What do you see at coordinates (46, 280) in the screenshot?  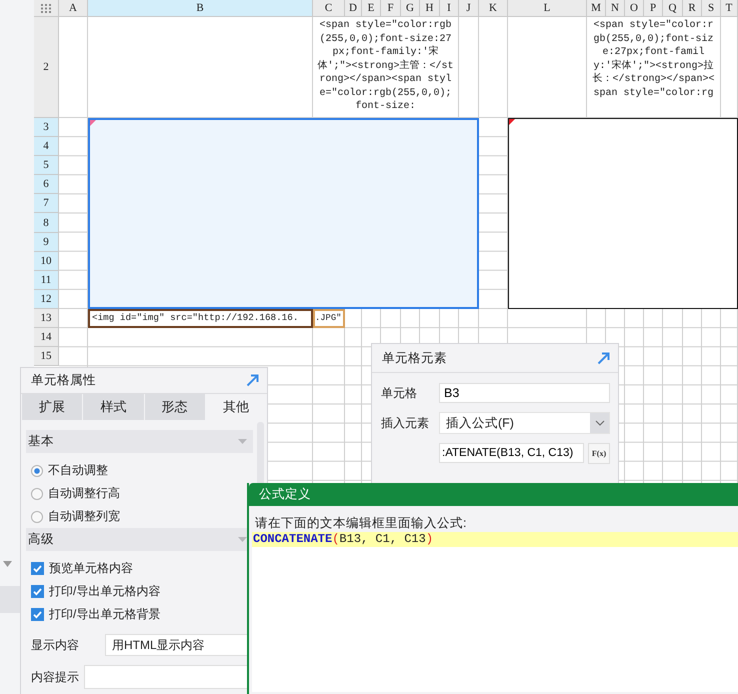 I see `row-header: 11` at bounding box center [46, 280].